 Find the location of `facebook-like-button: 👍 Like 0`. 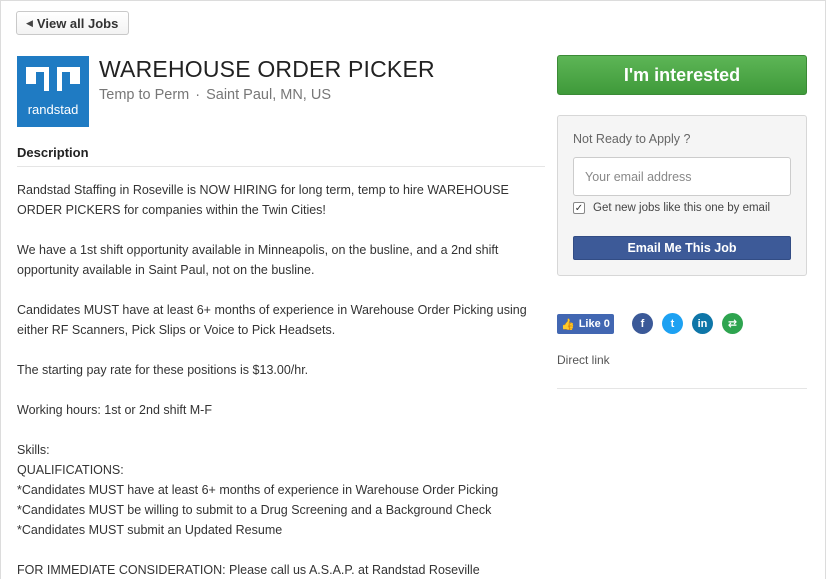

facebook-like-button: 👍 Like 0 is located at coordinates (585, 324).